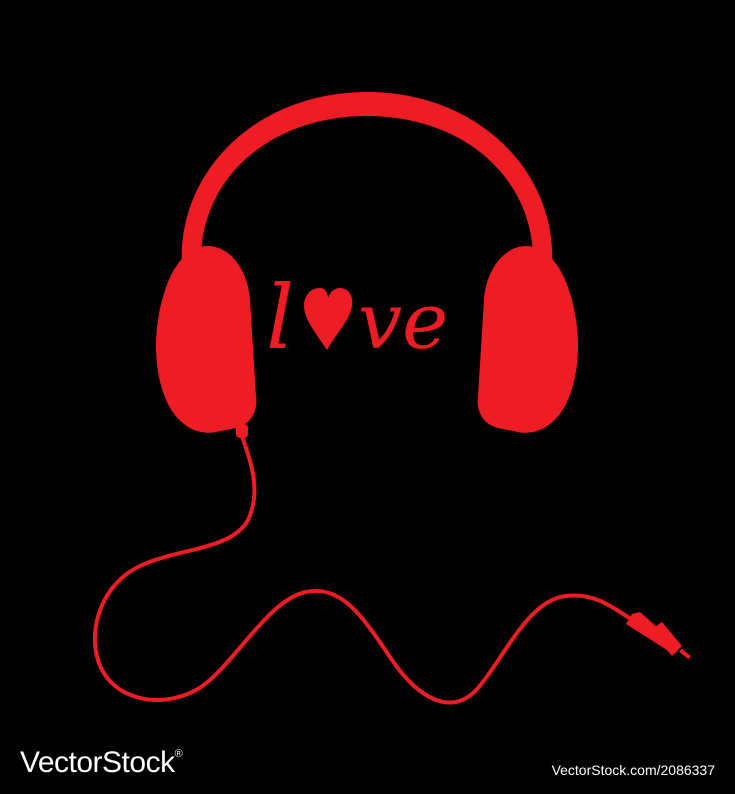 This screenshot has width=735, height=794. Describe the element at coordinates (178, 754) in the screenshot. I see `registered-mark: ®` at that location.